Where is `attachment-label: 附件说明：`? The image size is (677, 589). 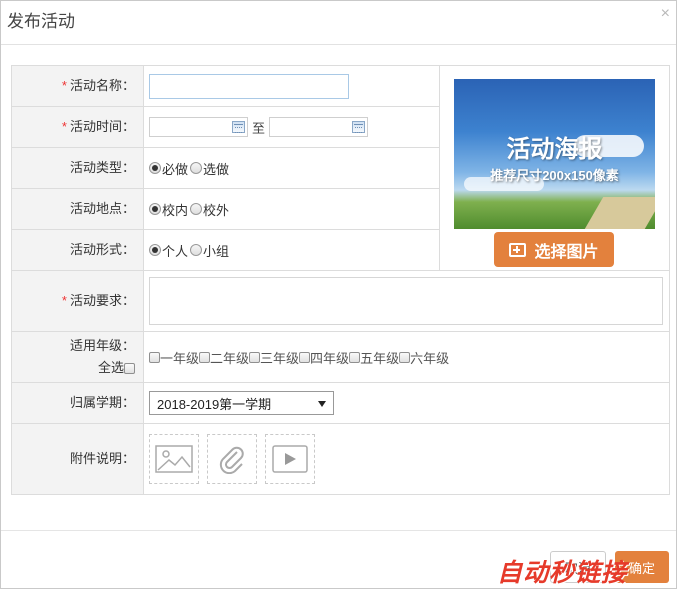
attachment-label: 附件说明： is located at coordinates (77, 459).